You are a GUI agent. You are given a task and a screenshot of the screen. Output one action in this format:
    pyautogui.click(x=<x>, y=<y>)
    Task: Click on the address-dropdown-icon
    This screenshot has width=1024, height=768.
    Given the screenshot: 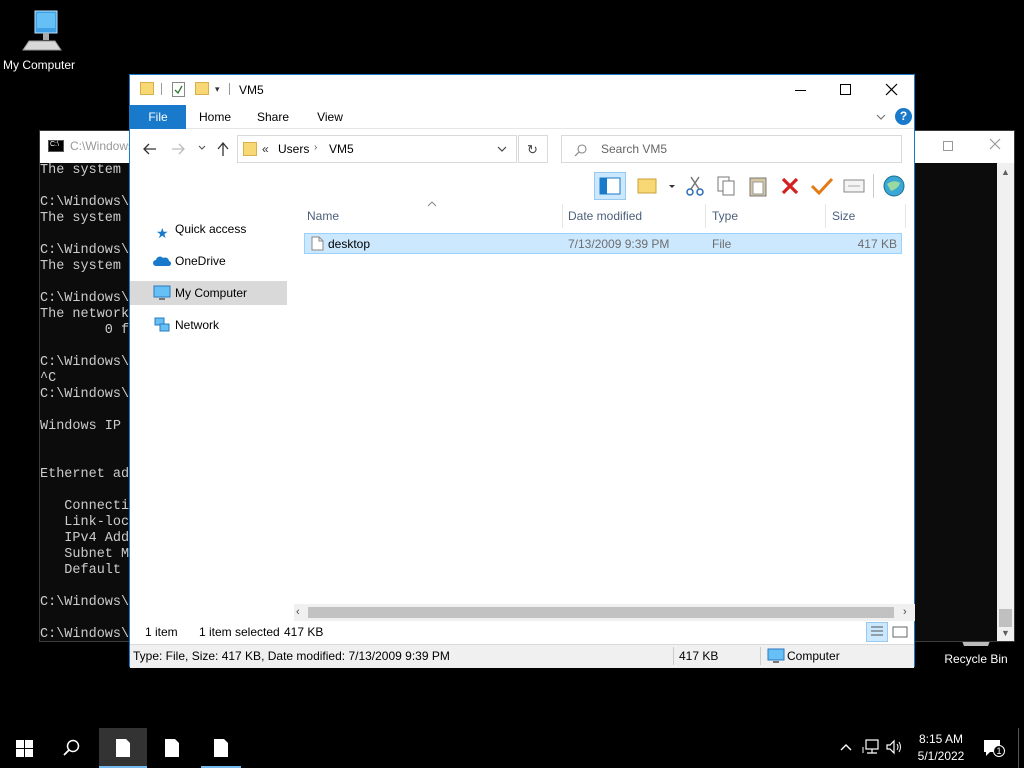 What is the action you would take?
    pyautogui.click(x=502, y=149)
    